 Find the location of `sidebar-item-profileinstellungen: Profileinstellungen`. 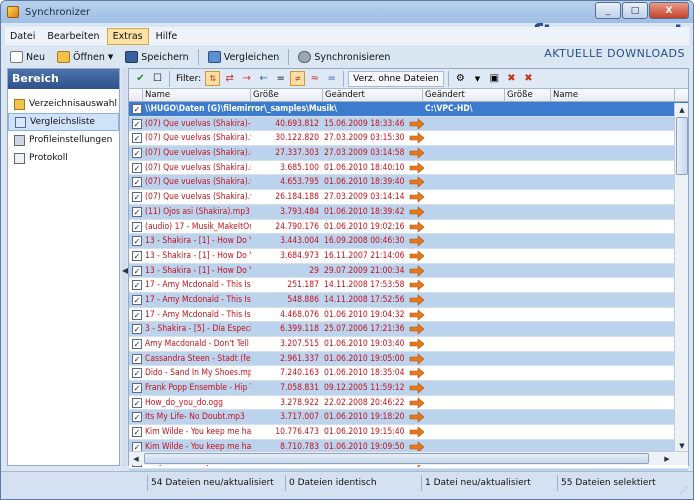

sidebar-item-profileinstellungen: Profileinstellungen is located at coordinates (63, 140).